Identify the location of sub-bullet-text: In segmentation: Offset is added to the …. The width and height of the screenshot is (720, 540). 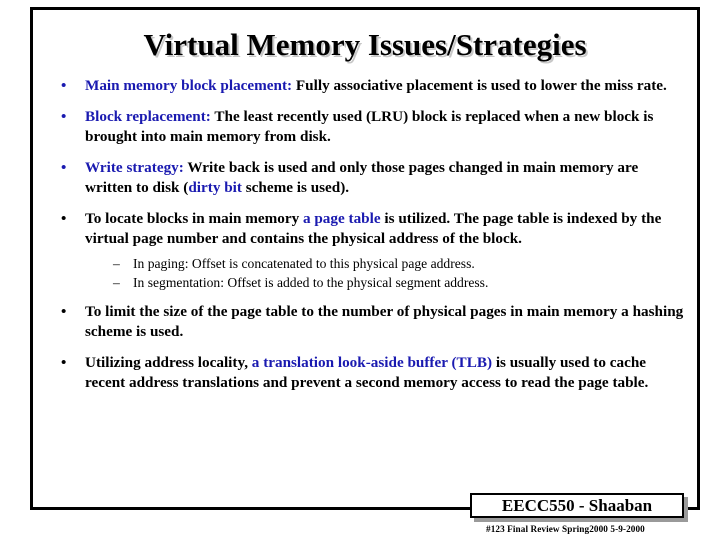
(311, 282).